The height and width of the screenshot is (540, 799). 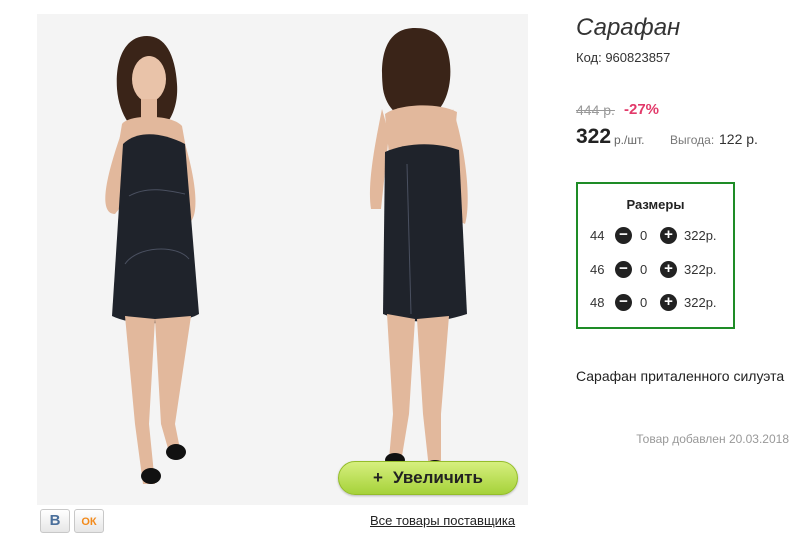 I want to click on odnoklassniki-icon: ОК, so click(x=89, y=522).